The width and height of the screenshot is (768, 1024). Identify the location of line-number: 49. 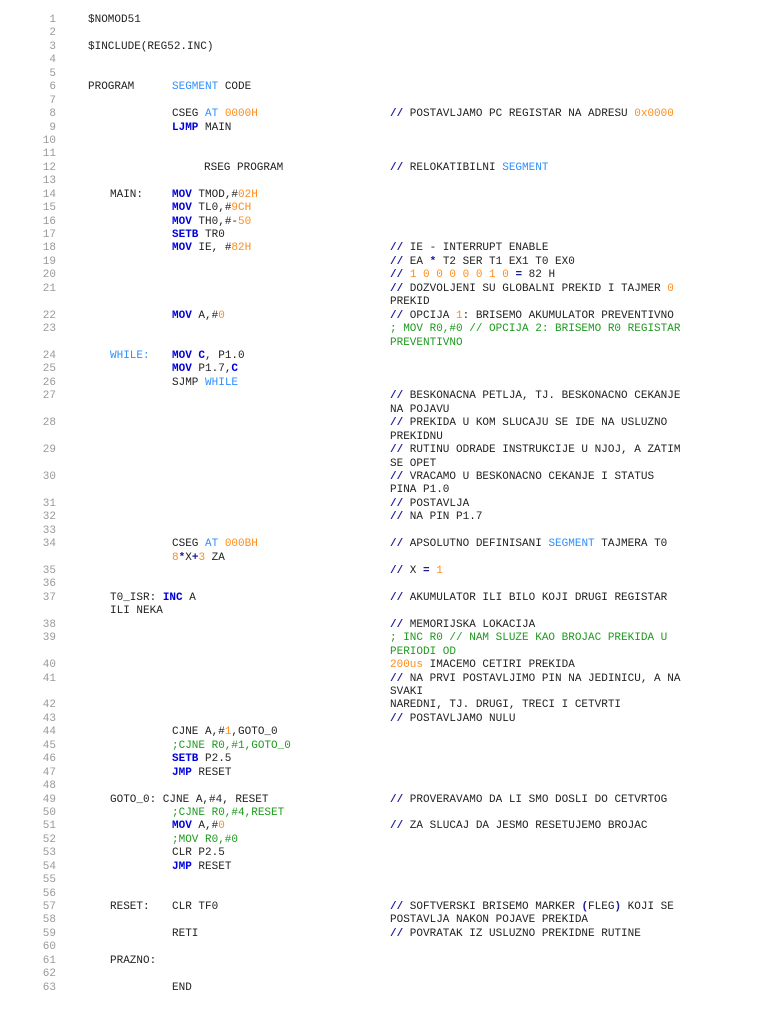
(49, 799).